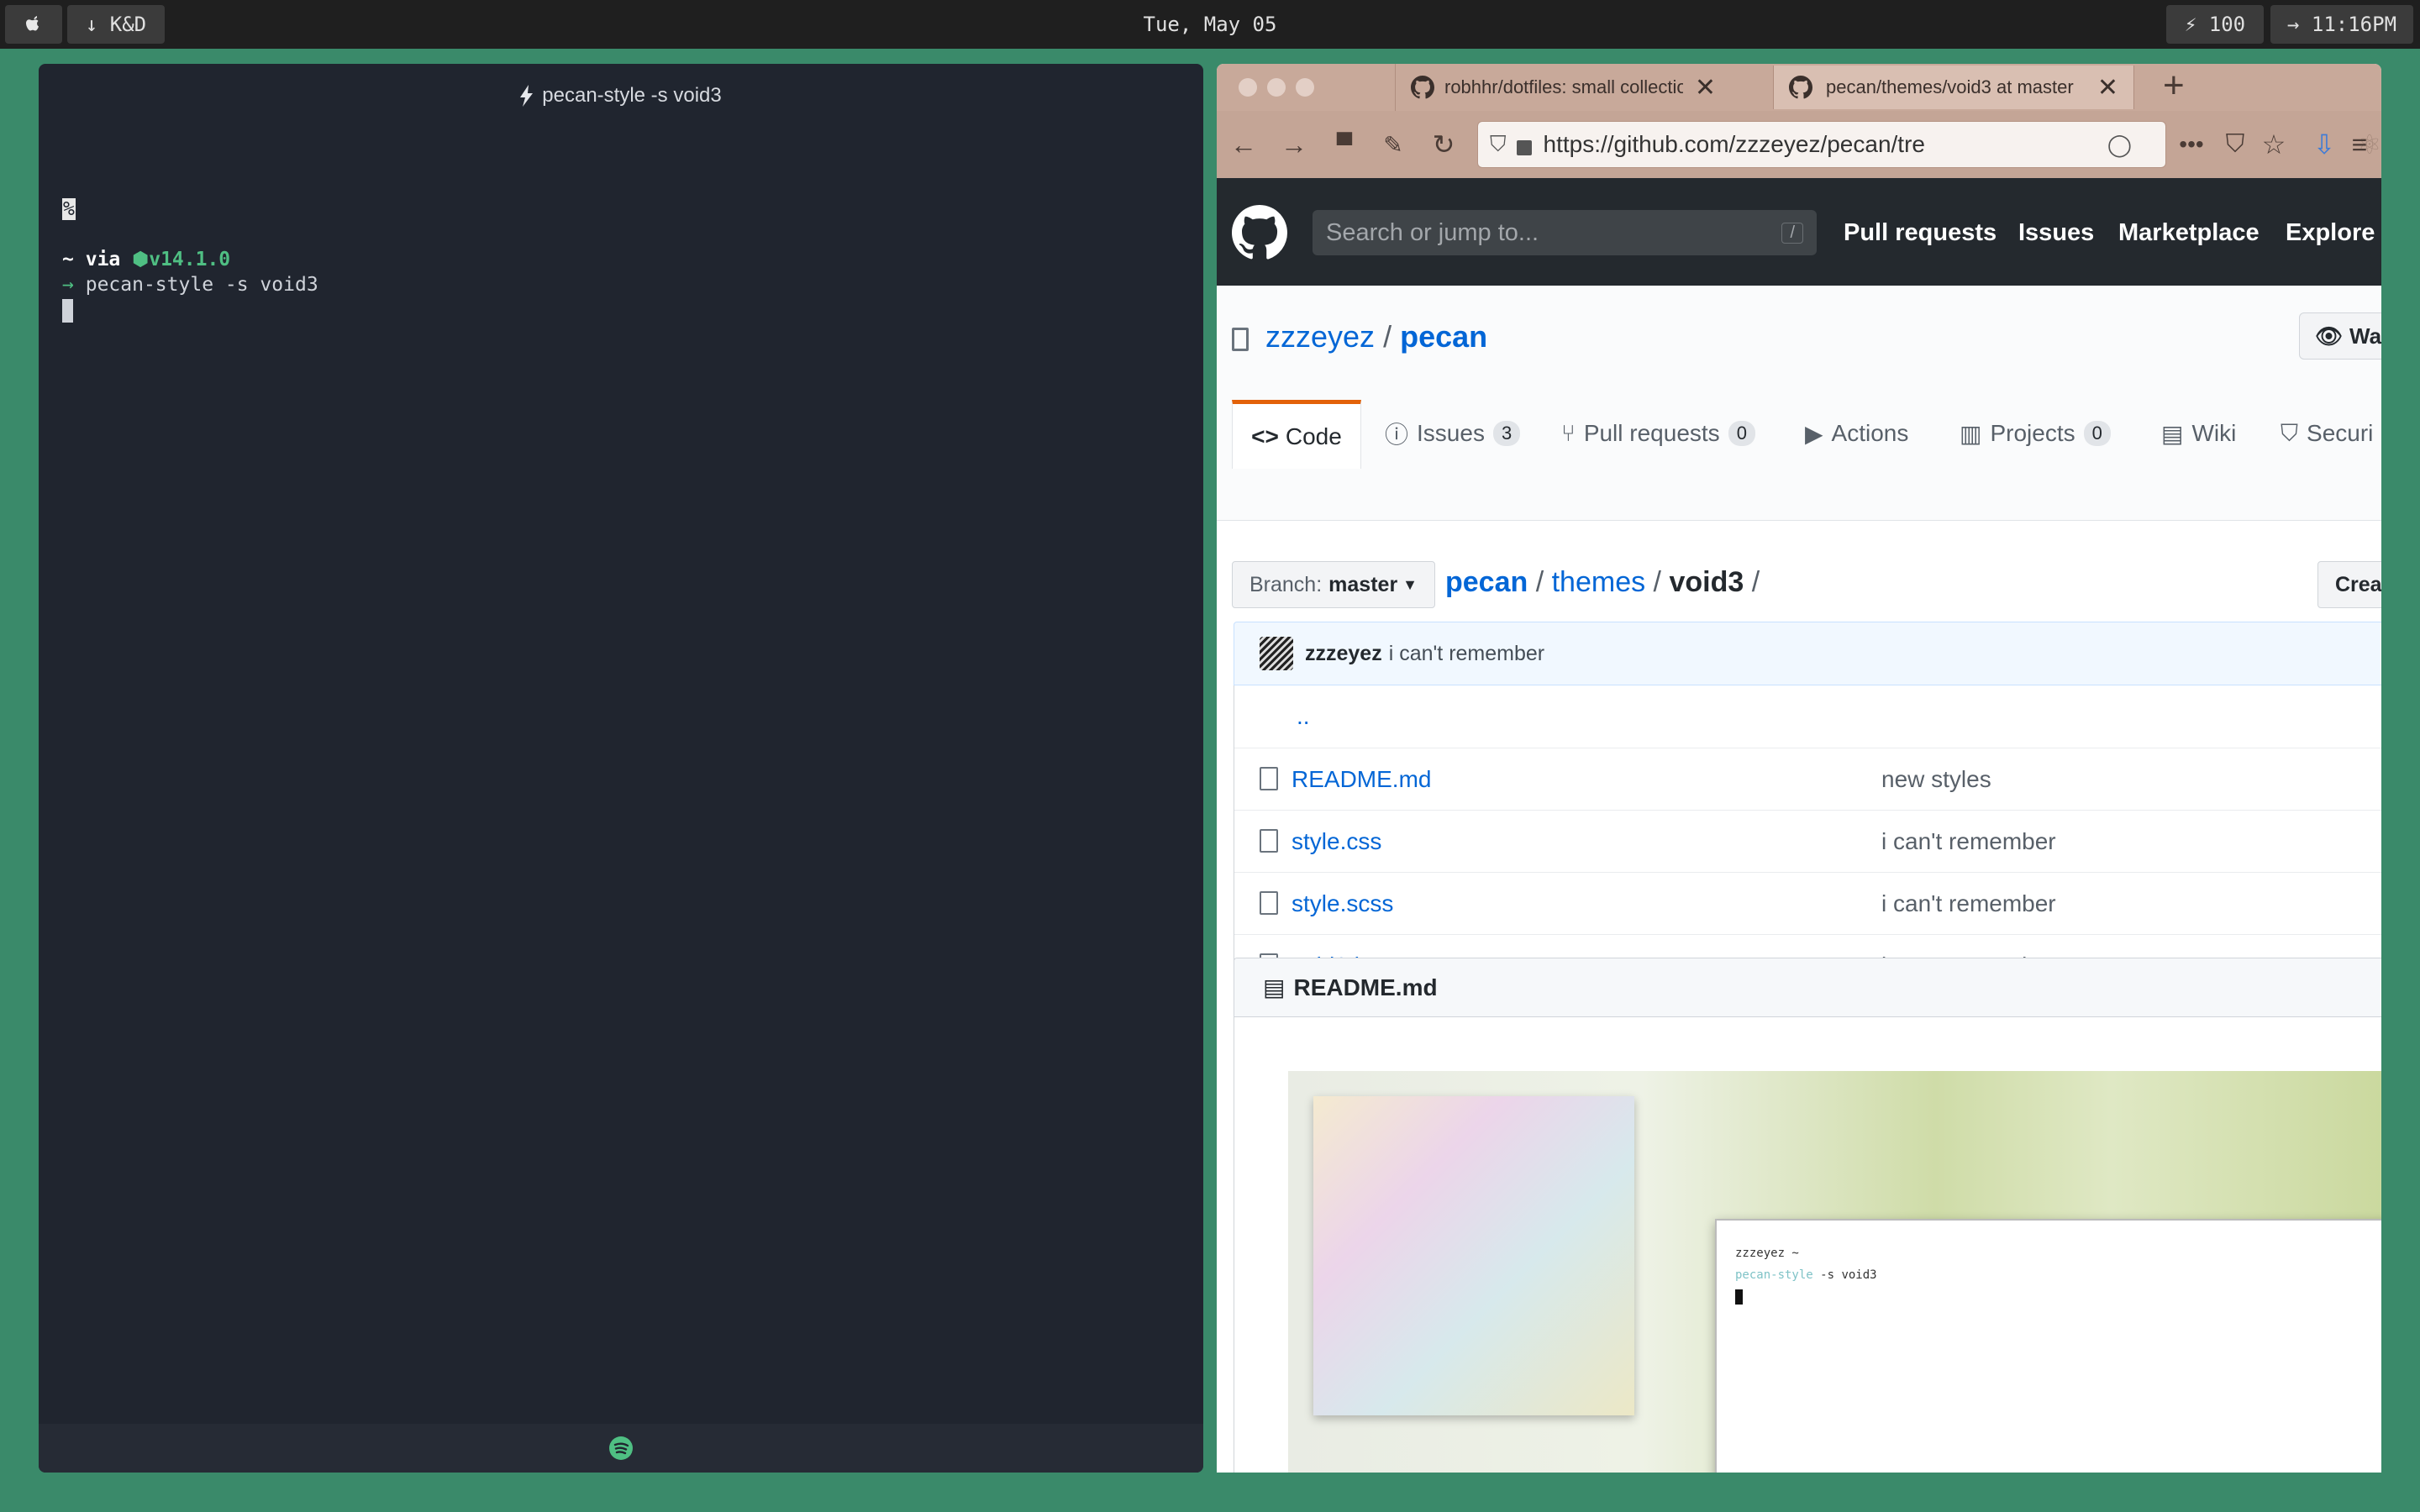  I want to click on tab-pecan-active: pecan/themes/void3 at master ✕, so click(1953, 87).